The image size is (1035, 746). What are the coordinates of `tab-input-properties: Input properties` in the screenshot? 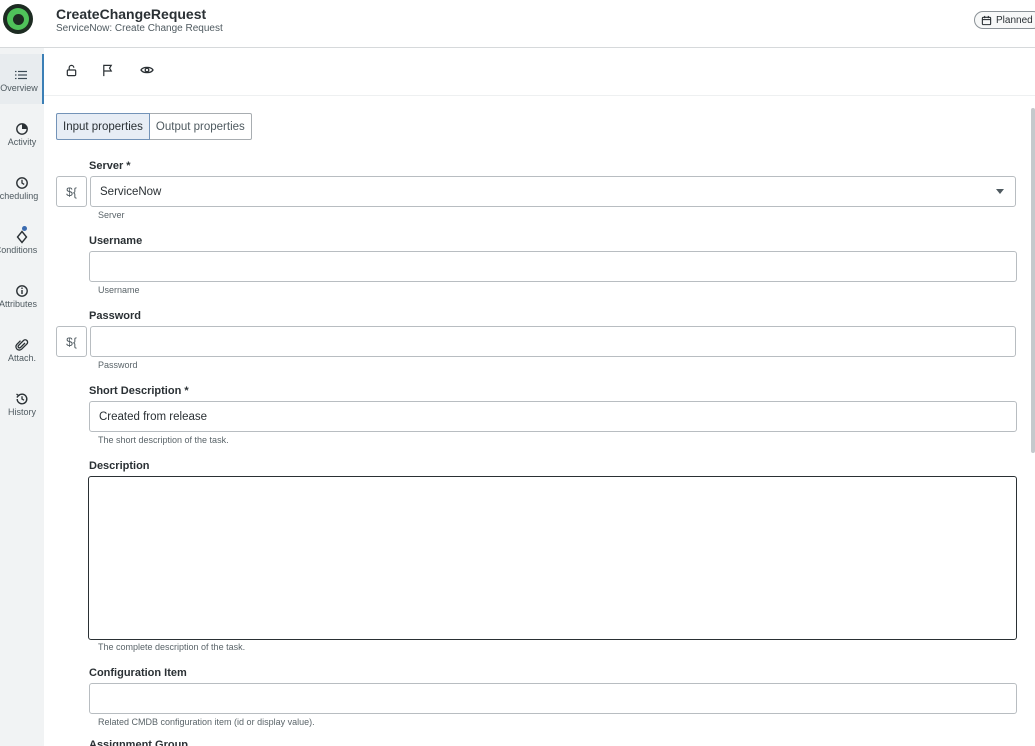 It's located at (103, 126).